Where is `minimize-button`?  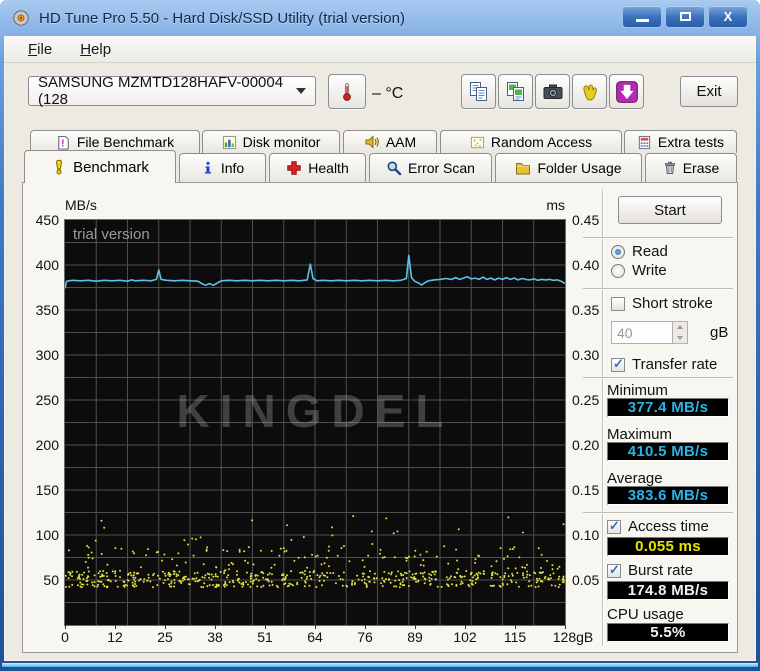
minimize-button is located at coordinates (642, 16).